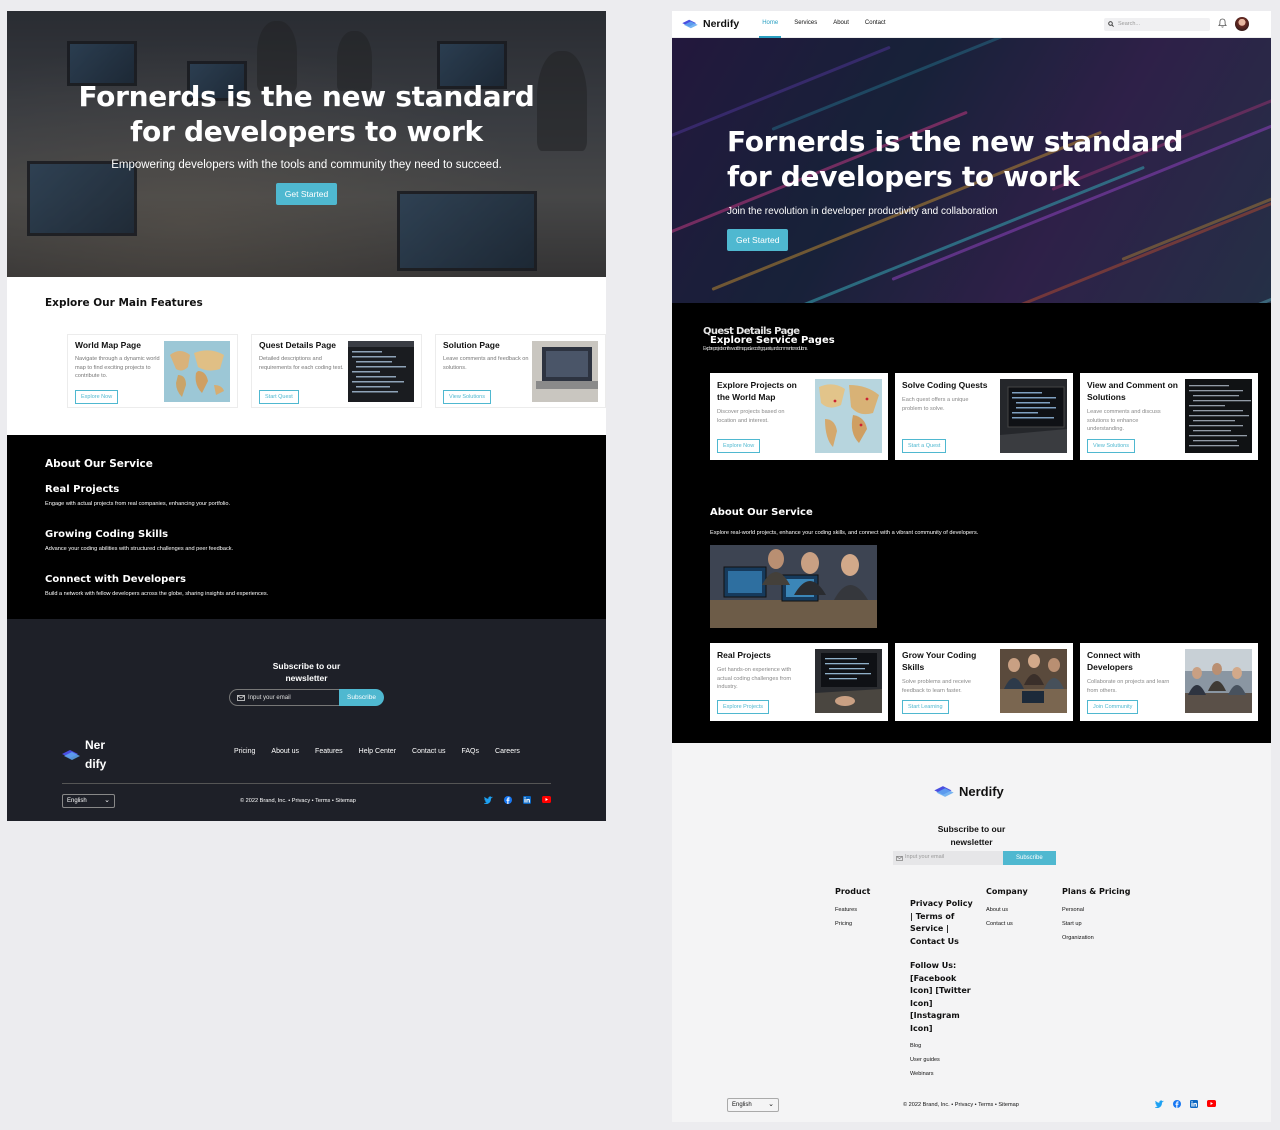  Describe the element at coordinates (924, 446) in the screenshot. I see `start-quest-button: Start a Quest` at that location.